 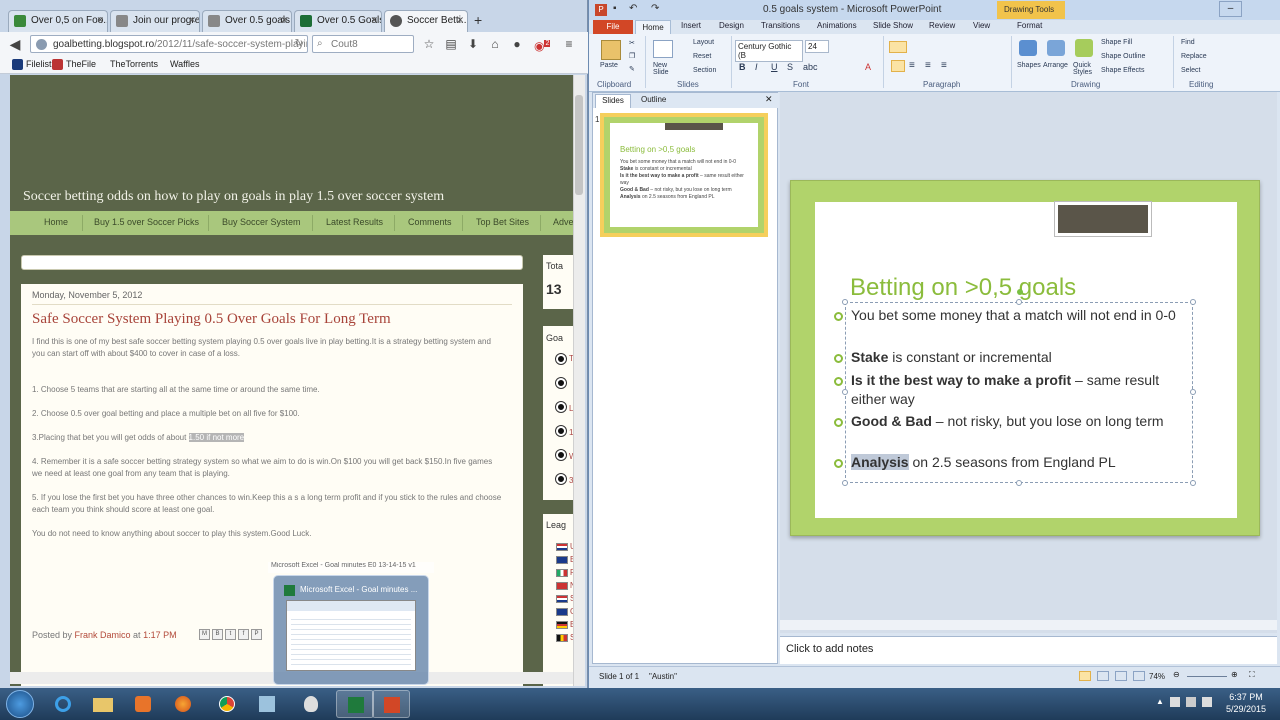 I want to click on select-button: Select, so click(x=1190, y=70).